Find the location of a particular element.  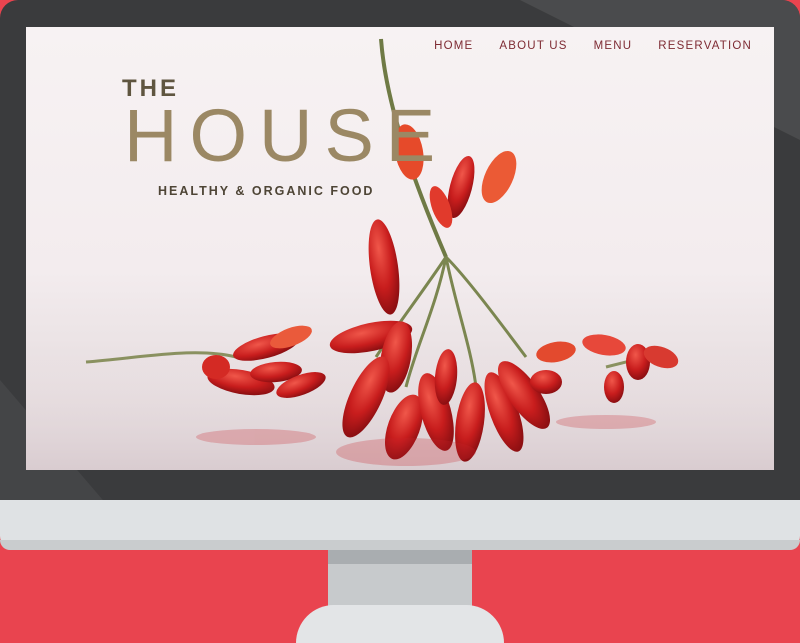

nav-menu-link: MENU is located at coordinates (613, 46).